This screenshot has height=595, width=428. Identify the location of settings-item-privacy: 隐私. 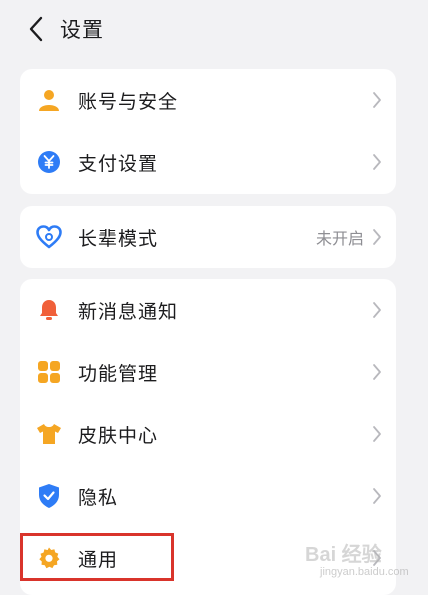
(208, 496).